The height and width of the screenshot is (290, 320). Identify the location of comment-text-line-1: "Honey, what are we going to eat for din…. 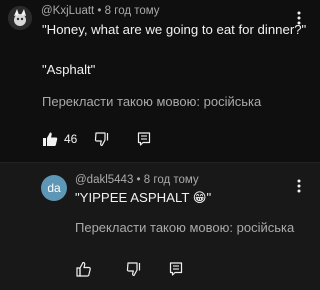
(174, 29).